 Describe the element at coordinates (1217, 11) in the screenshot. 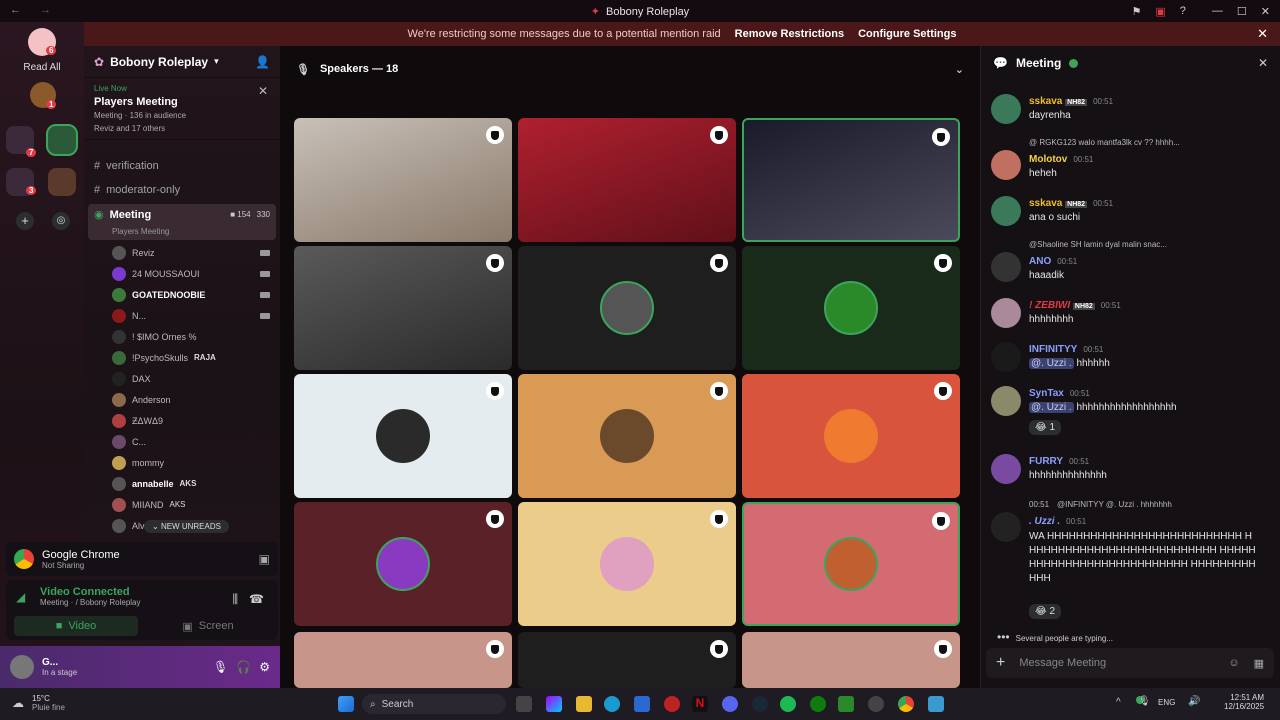

I see `minimize-button: —` at that location.